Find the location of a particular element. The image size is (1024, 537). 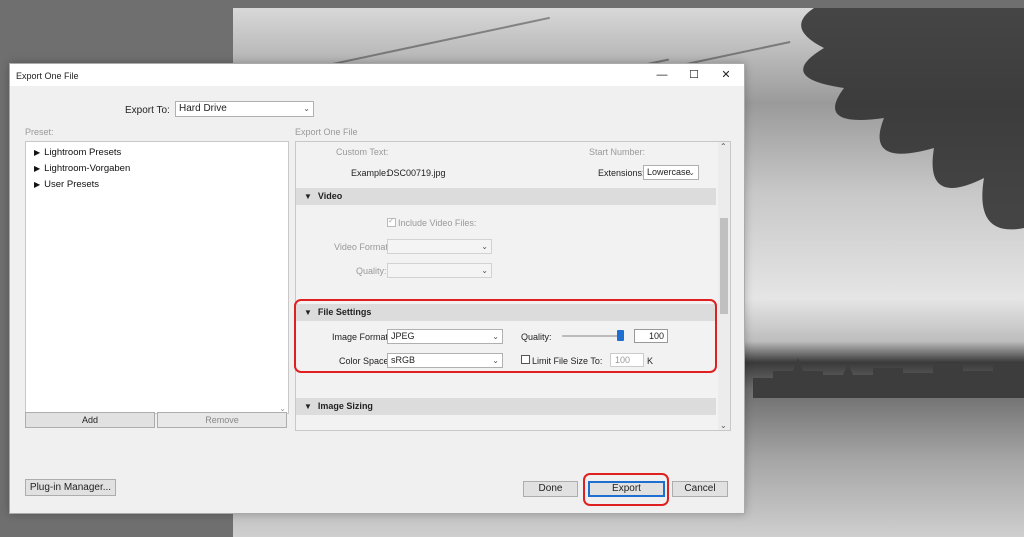

export-to-label: Export To: is located at coordinates (147, 110).